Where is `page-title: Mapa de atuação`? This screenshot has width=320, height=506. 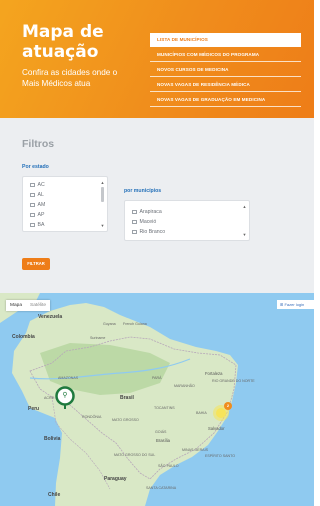
page-title: Mapa de atuação is located at coordinates (63, 42).